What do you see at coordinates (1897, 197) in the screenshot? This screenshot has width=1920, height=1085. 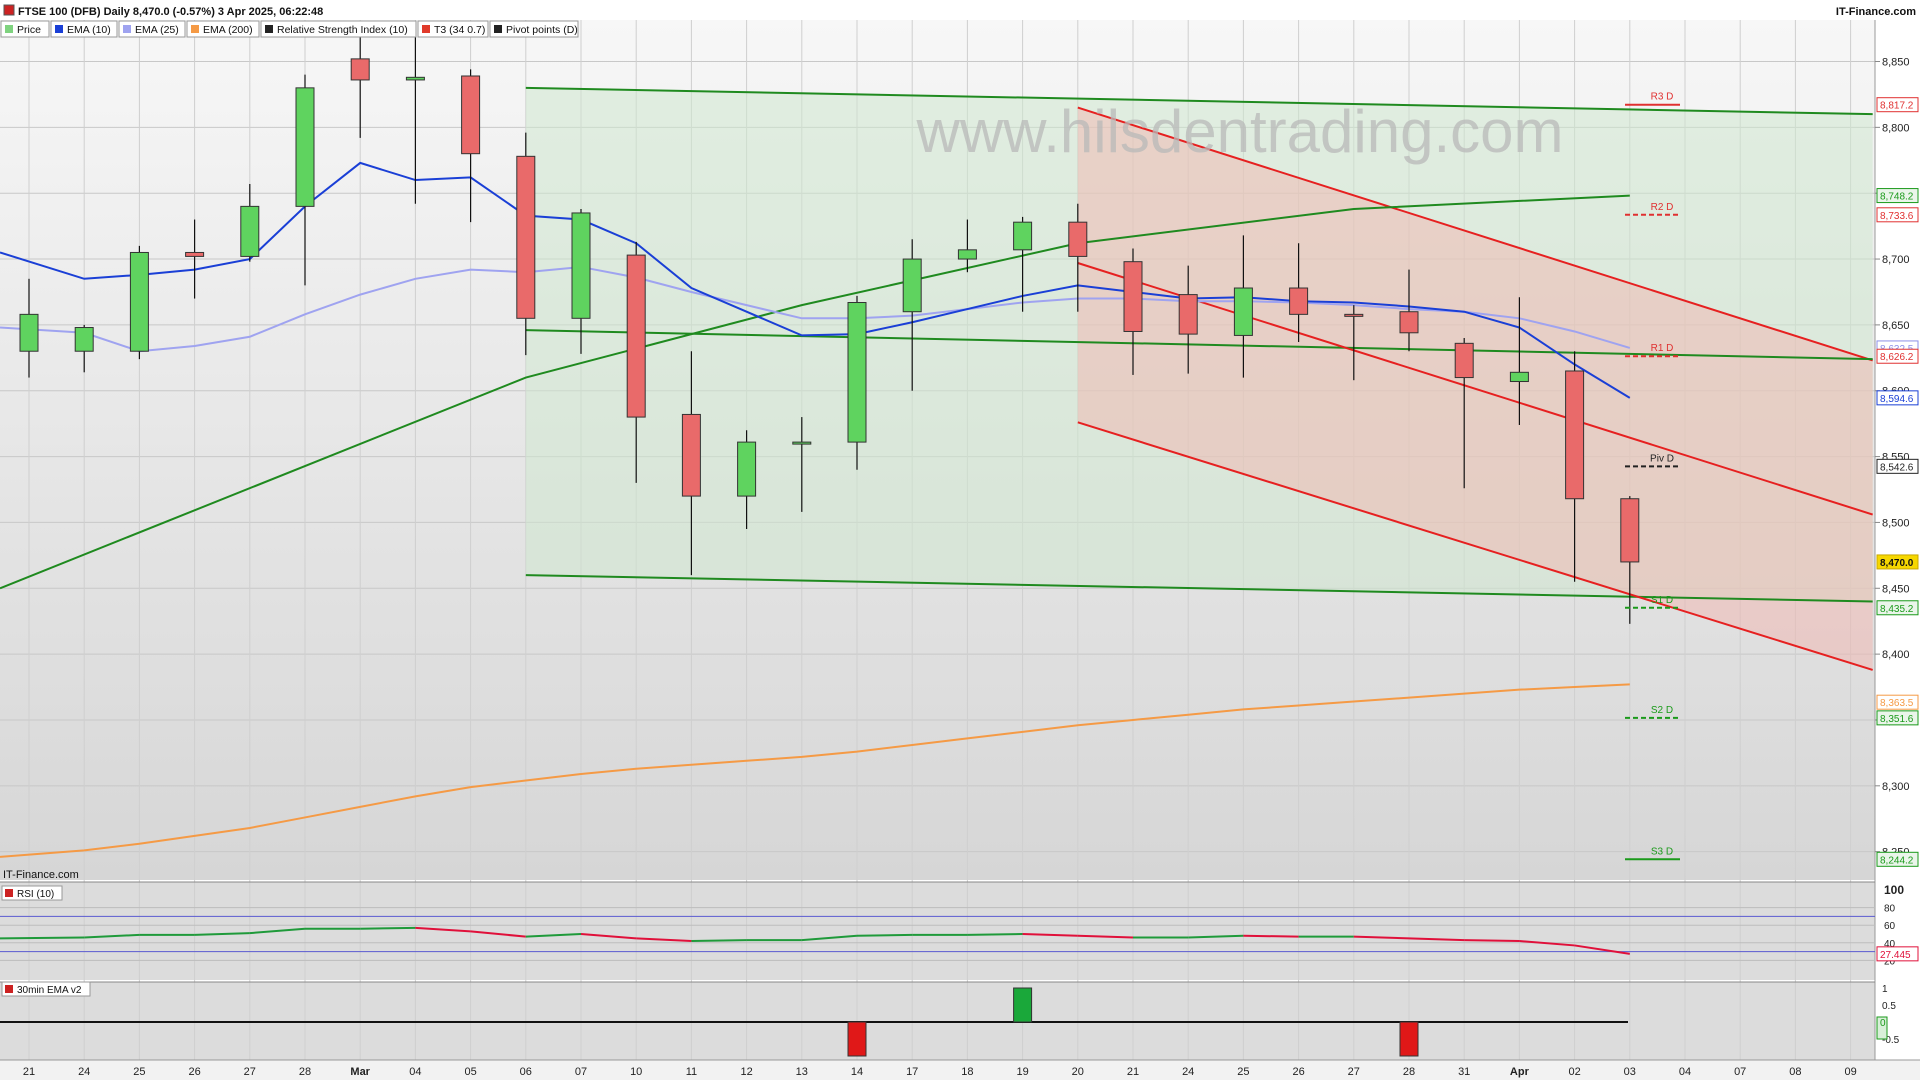 I see `price-label: 8,748.2` at bounding box center [1897, 197].